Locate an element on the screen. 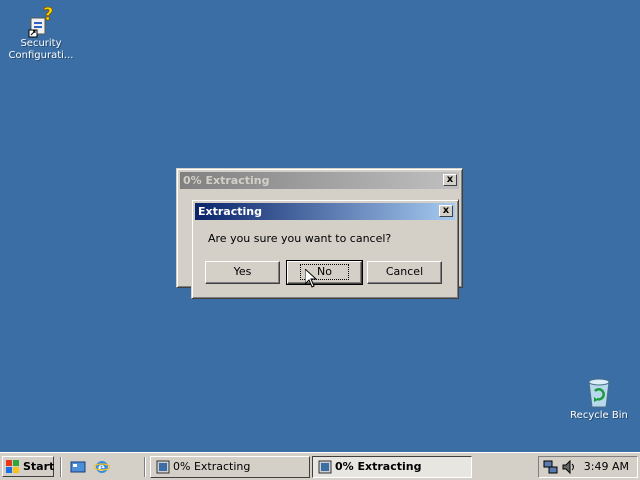  taskbar-button-extracting-active: 0% Extracting is located at coordinates (392, 467).